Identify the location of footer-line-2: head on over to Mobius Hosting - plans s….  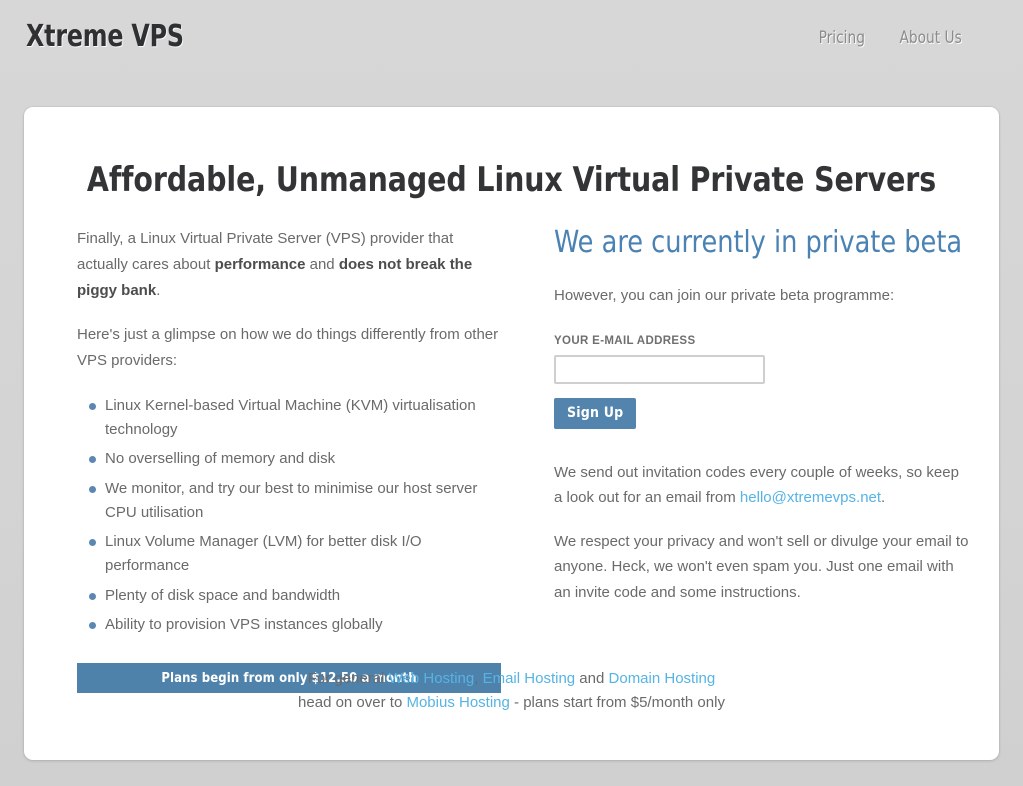
(511, 703).